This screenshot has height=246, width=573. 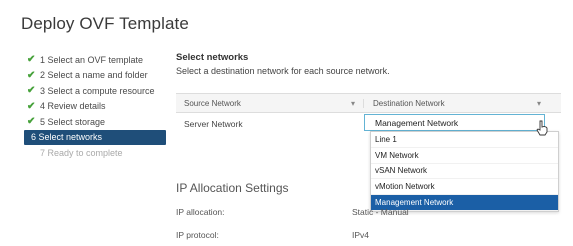 I want to click on ip-allocation-value: Static - Manual, so click(x=380, y=212).